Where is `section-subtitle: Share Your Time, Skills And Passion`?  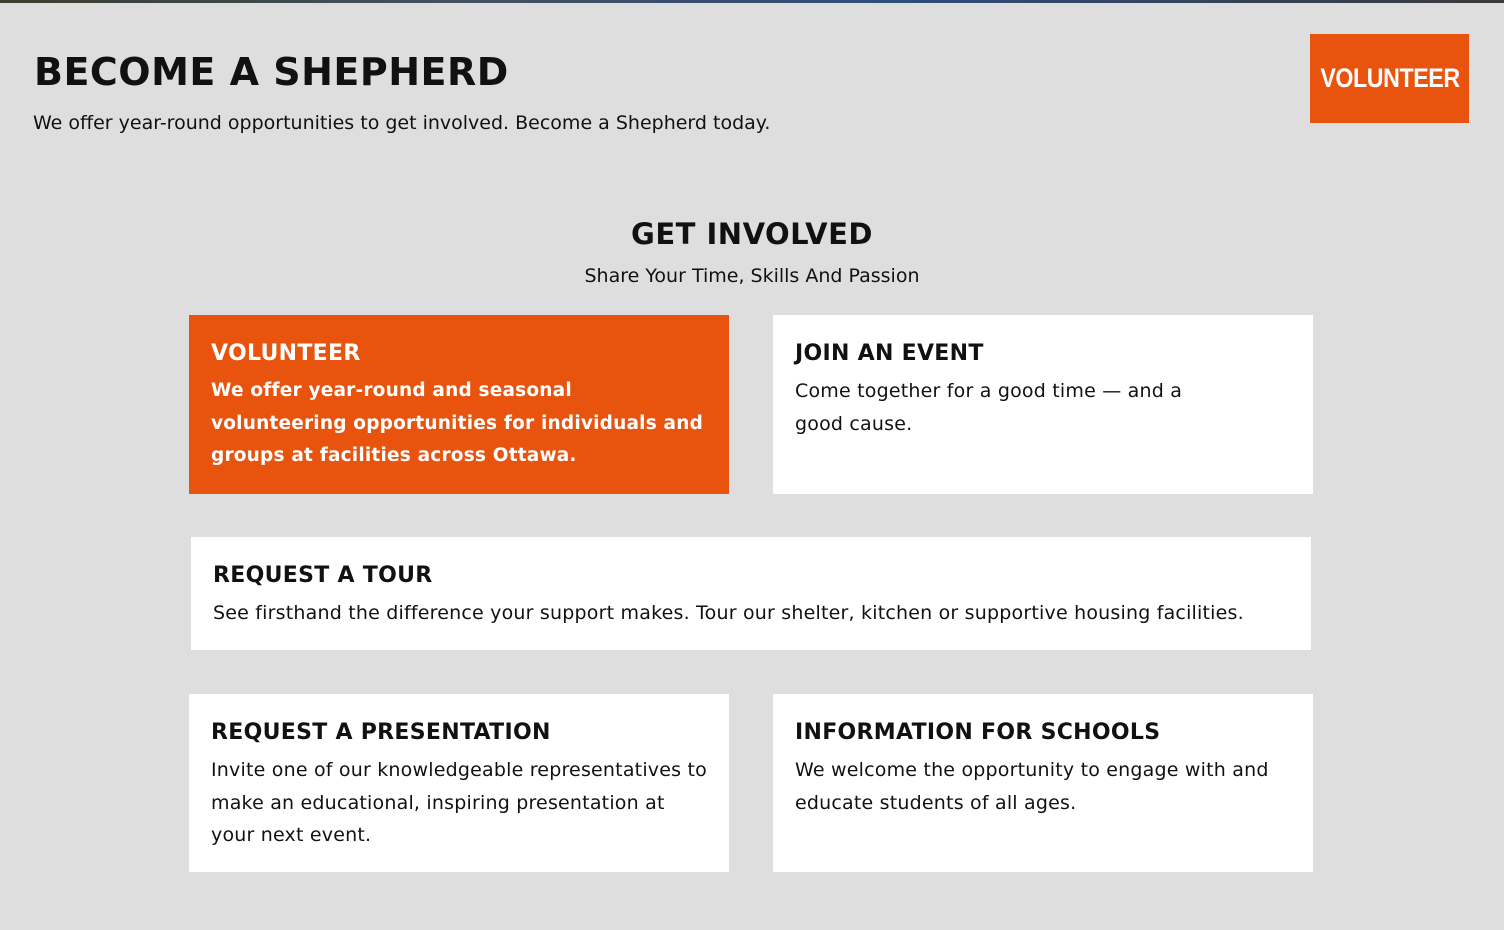
section-subtitle: Share Your Time, Skills And Passion is located at coordinates (752, 276).